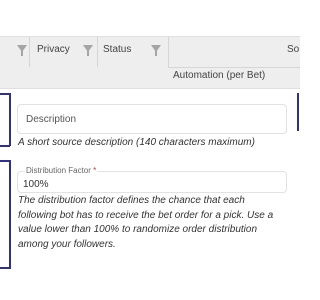  What do you see at coordinates (36, 184) in the screenshot?
I see `distribution-factor-value: 100%` at bounding box center [36, 184].